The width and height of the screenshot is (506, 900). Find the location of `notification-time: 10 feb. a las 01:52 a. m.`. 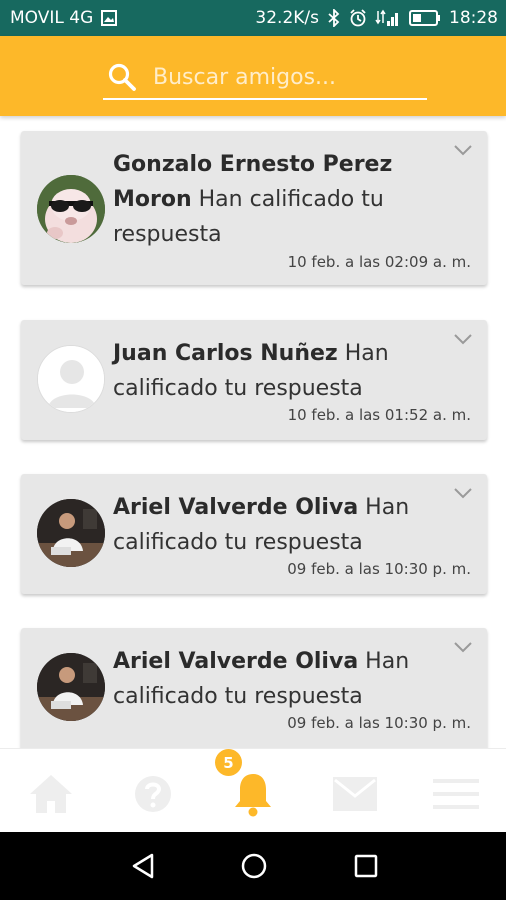

notification-time: 10 feb. a las 01:52 a. m. is located at coordinates (379, 415).